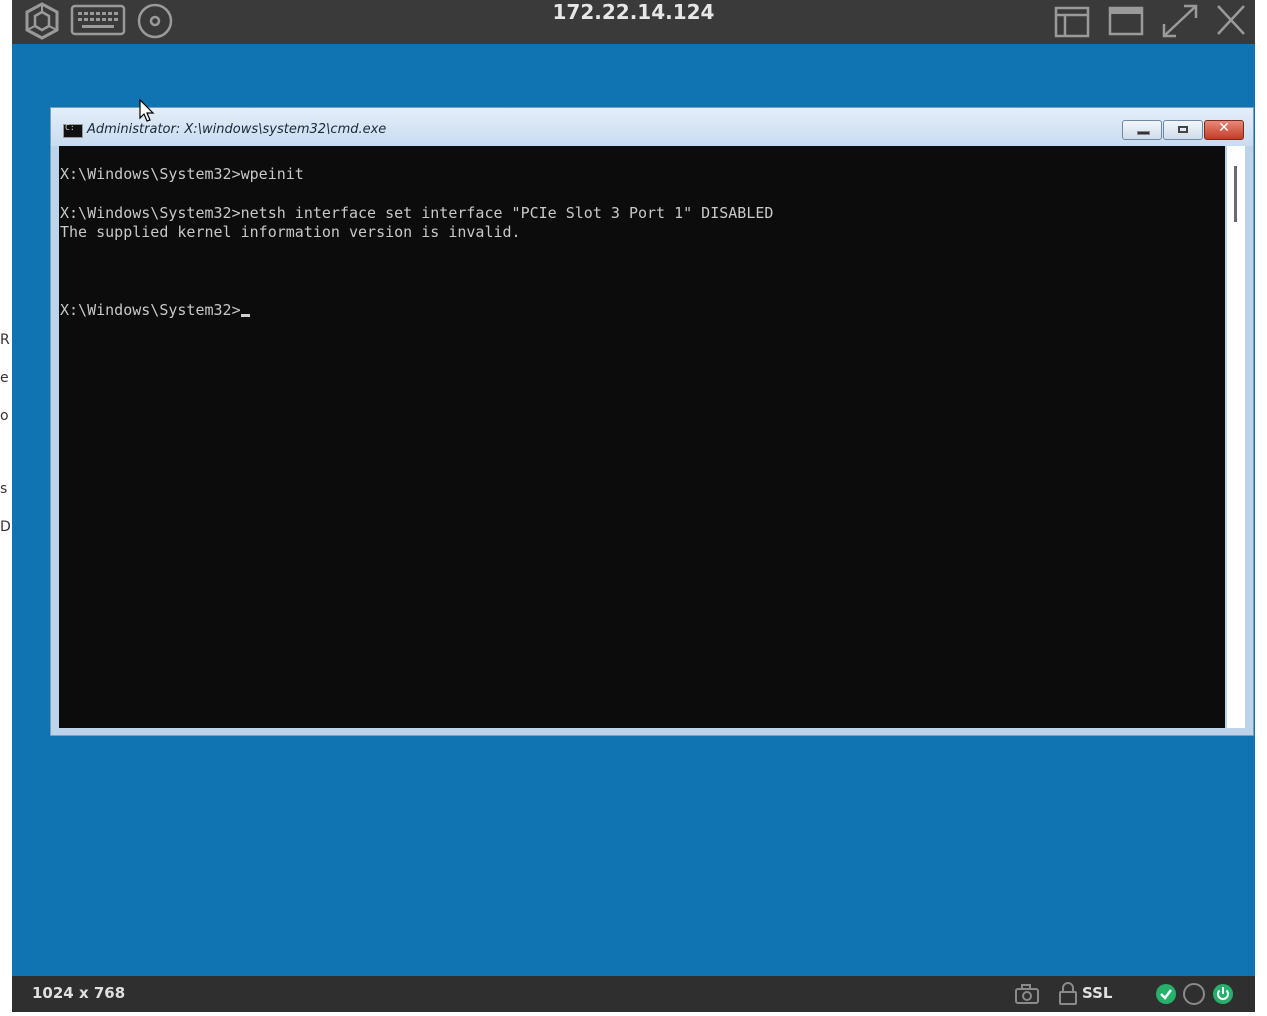 The width and height of the screenshot is (1267, 1016). I want to click on close-x-icon: ✕, so click(1224, 128).